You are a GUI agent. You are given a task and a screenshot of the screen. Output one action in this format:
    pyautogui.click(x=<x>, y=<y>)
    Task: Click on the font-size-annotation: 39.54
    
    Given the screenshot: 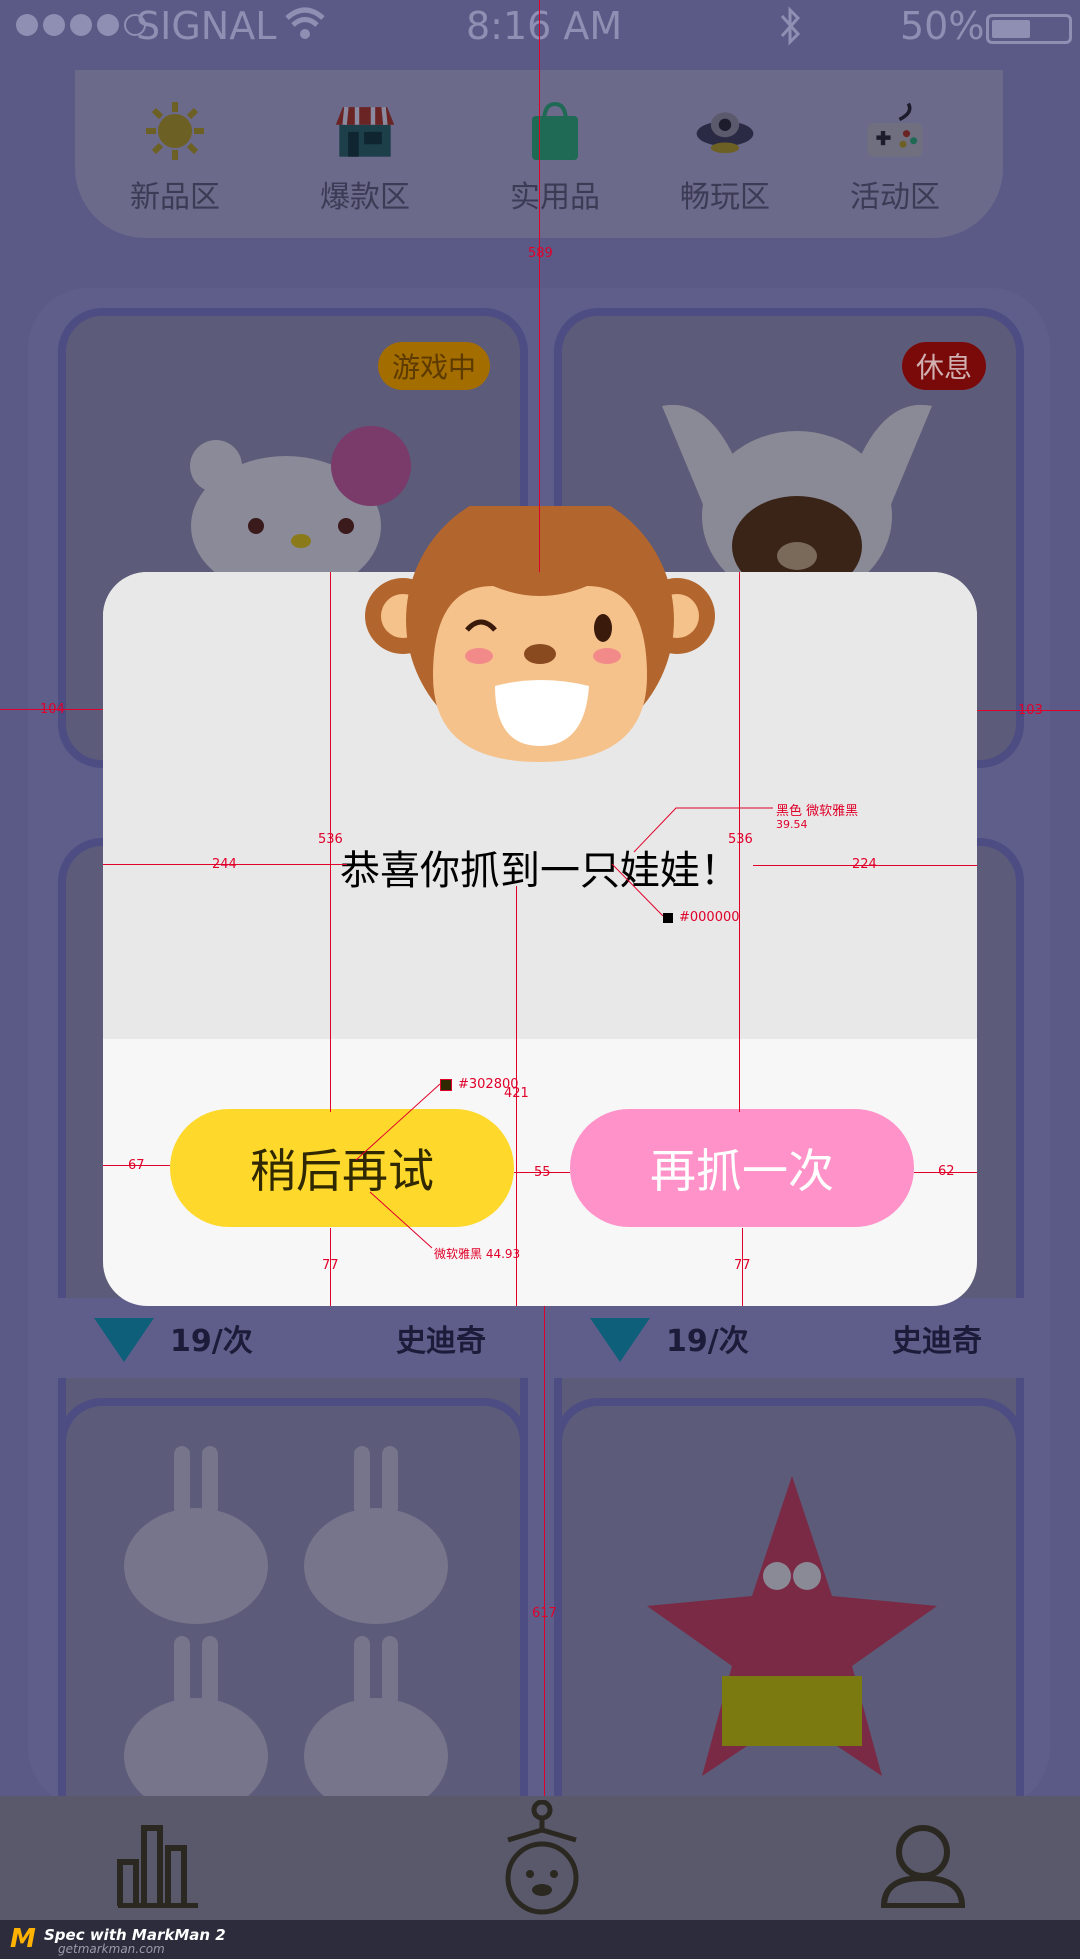 What is the action you would take?
    pyautogui.click(x=792, y=824)
    